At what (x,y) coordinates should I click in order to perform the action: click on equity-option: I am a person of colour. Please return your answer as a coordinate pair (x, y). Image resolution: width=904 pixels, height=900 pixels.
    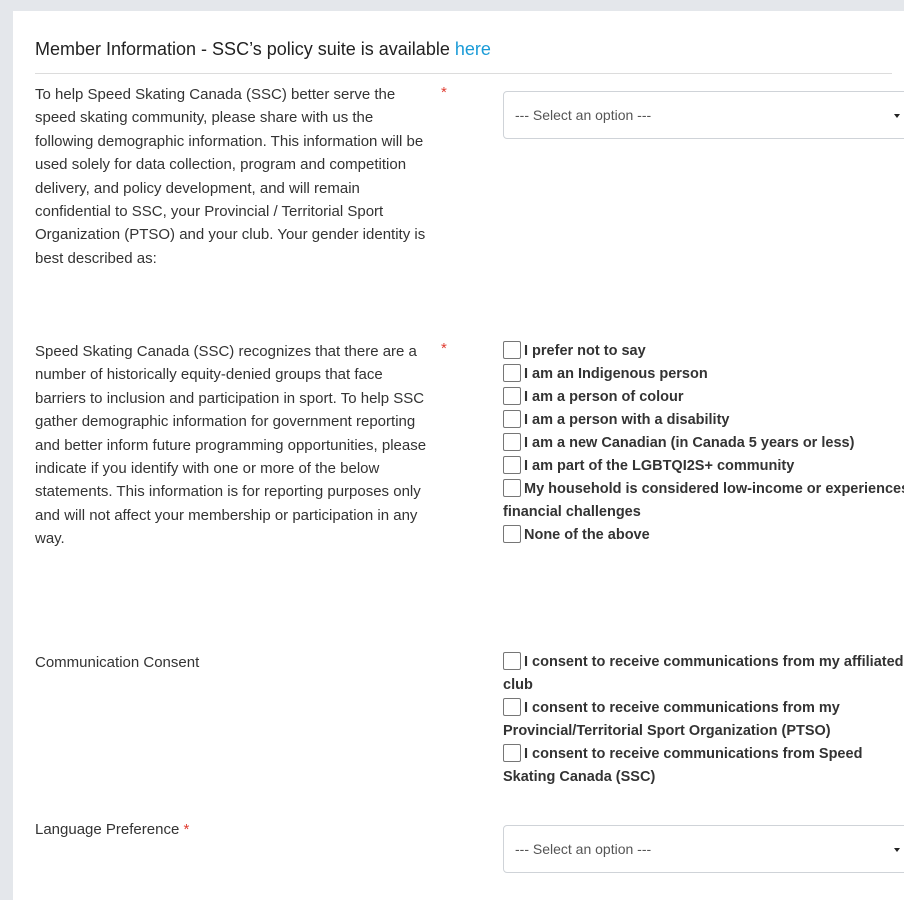
    Looking at the image, I should click on (703, 397).